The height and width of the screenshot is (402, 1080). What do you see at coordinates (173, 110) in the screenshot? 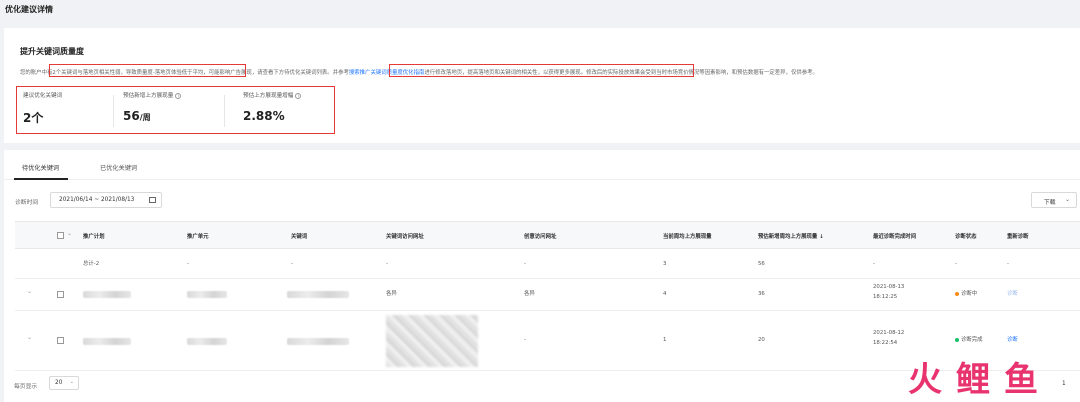
I see `metric-new-impressions: 预估新增上方展现量? 56/周` at bounding box center [173, 110].